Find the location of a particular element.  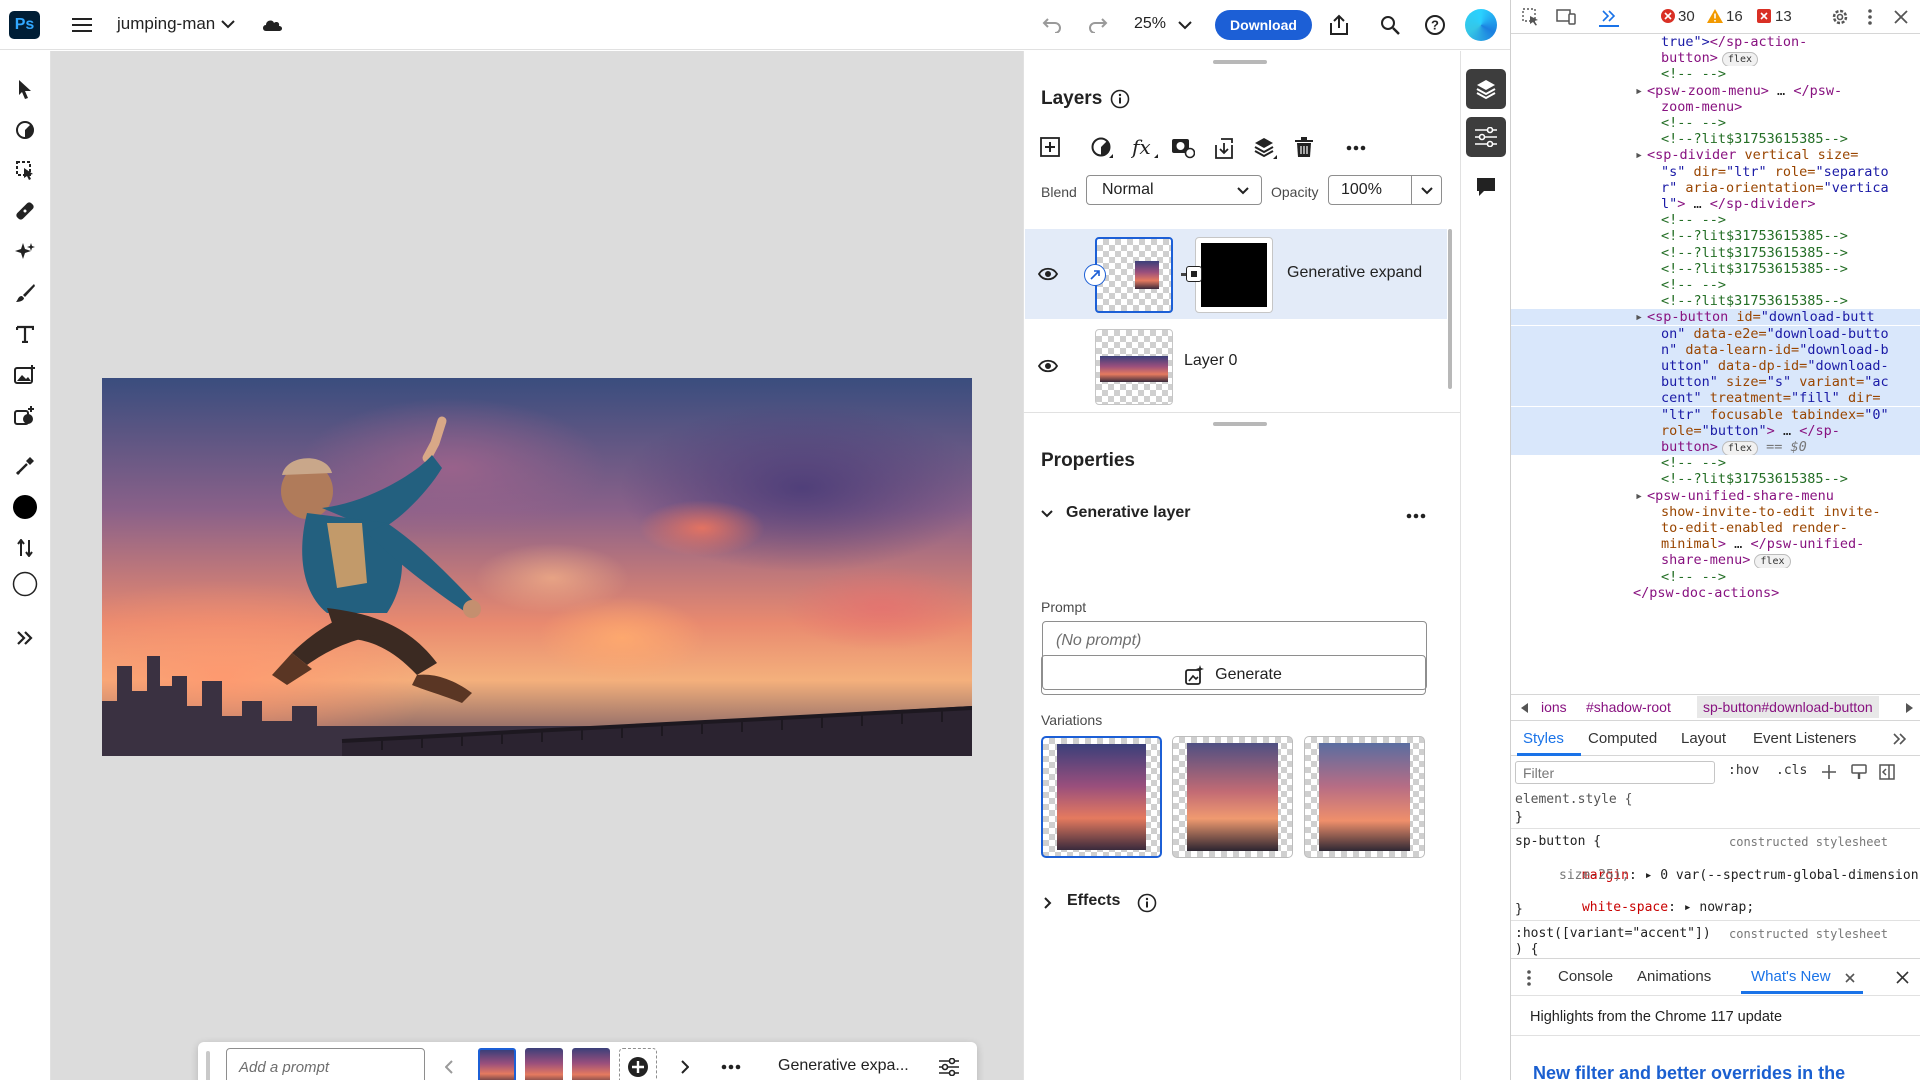

clipping-mask-icon is located at coordinates (1224, 148).